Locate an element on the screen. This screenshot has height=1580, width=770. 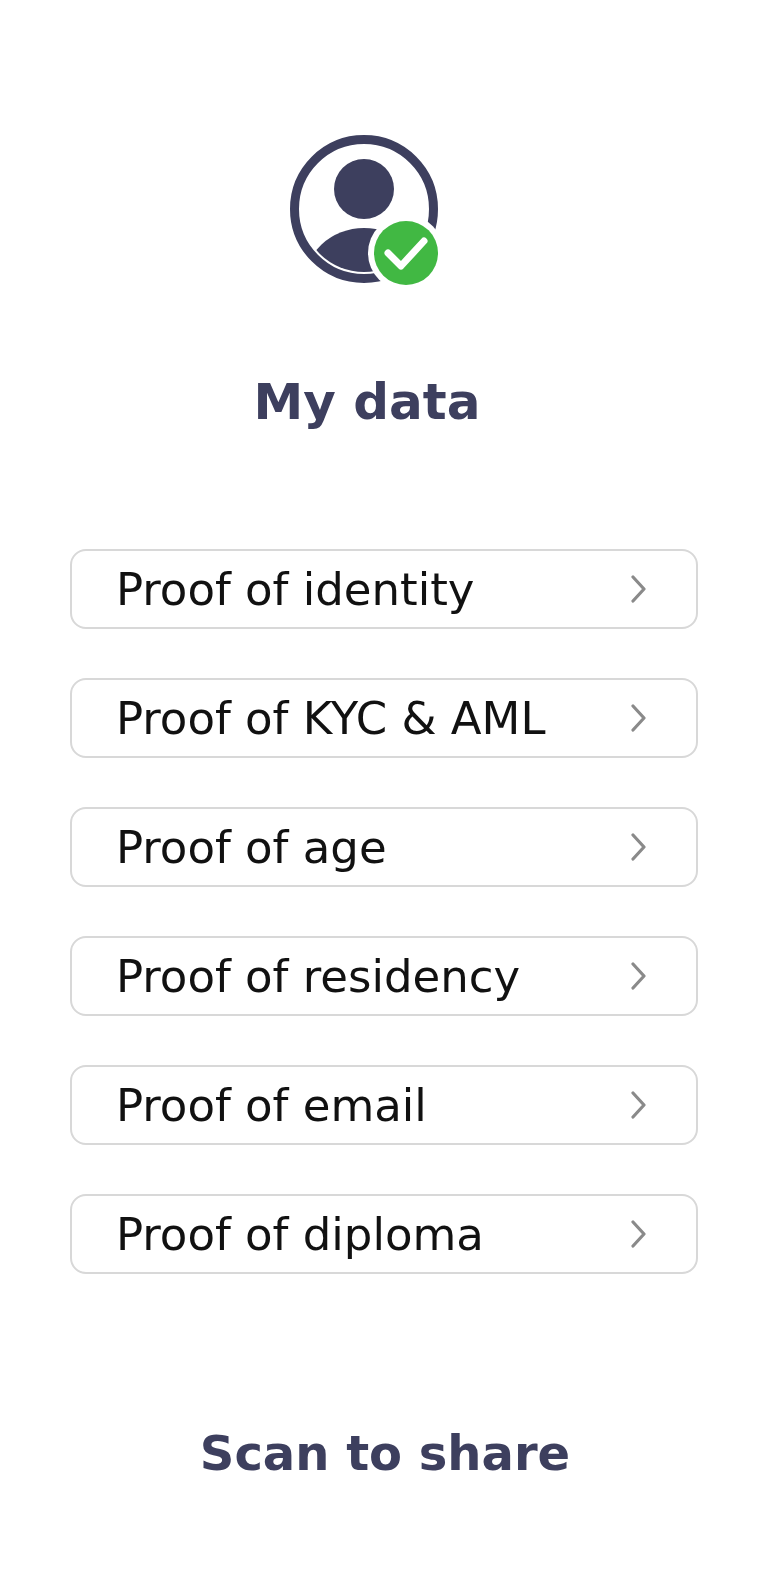
proof-list-item: Proof of identity is located at coordinates (384, 589).